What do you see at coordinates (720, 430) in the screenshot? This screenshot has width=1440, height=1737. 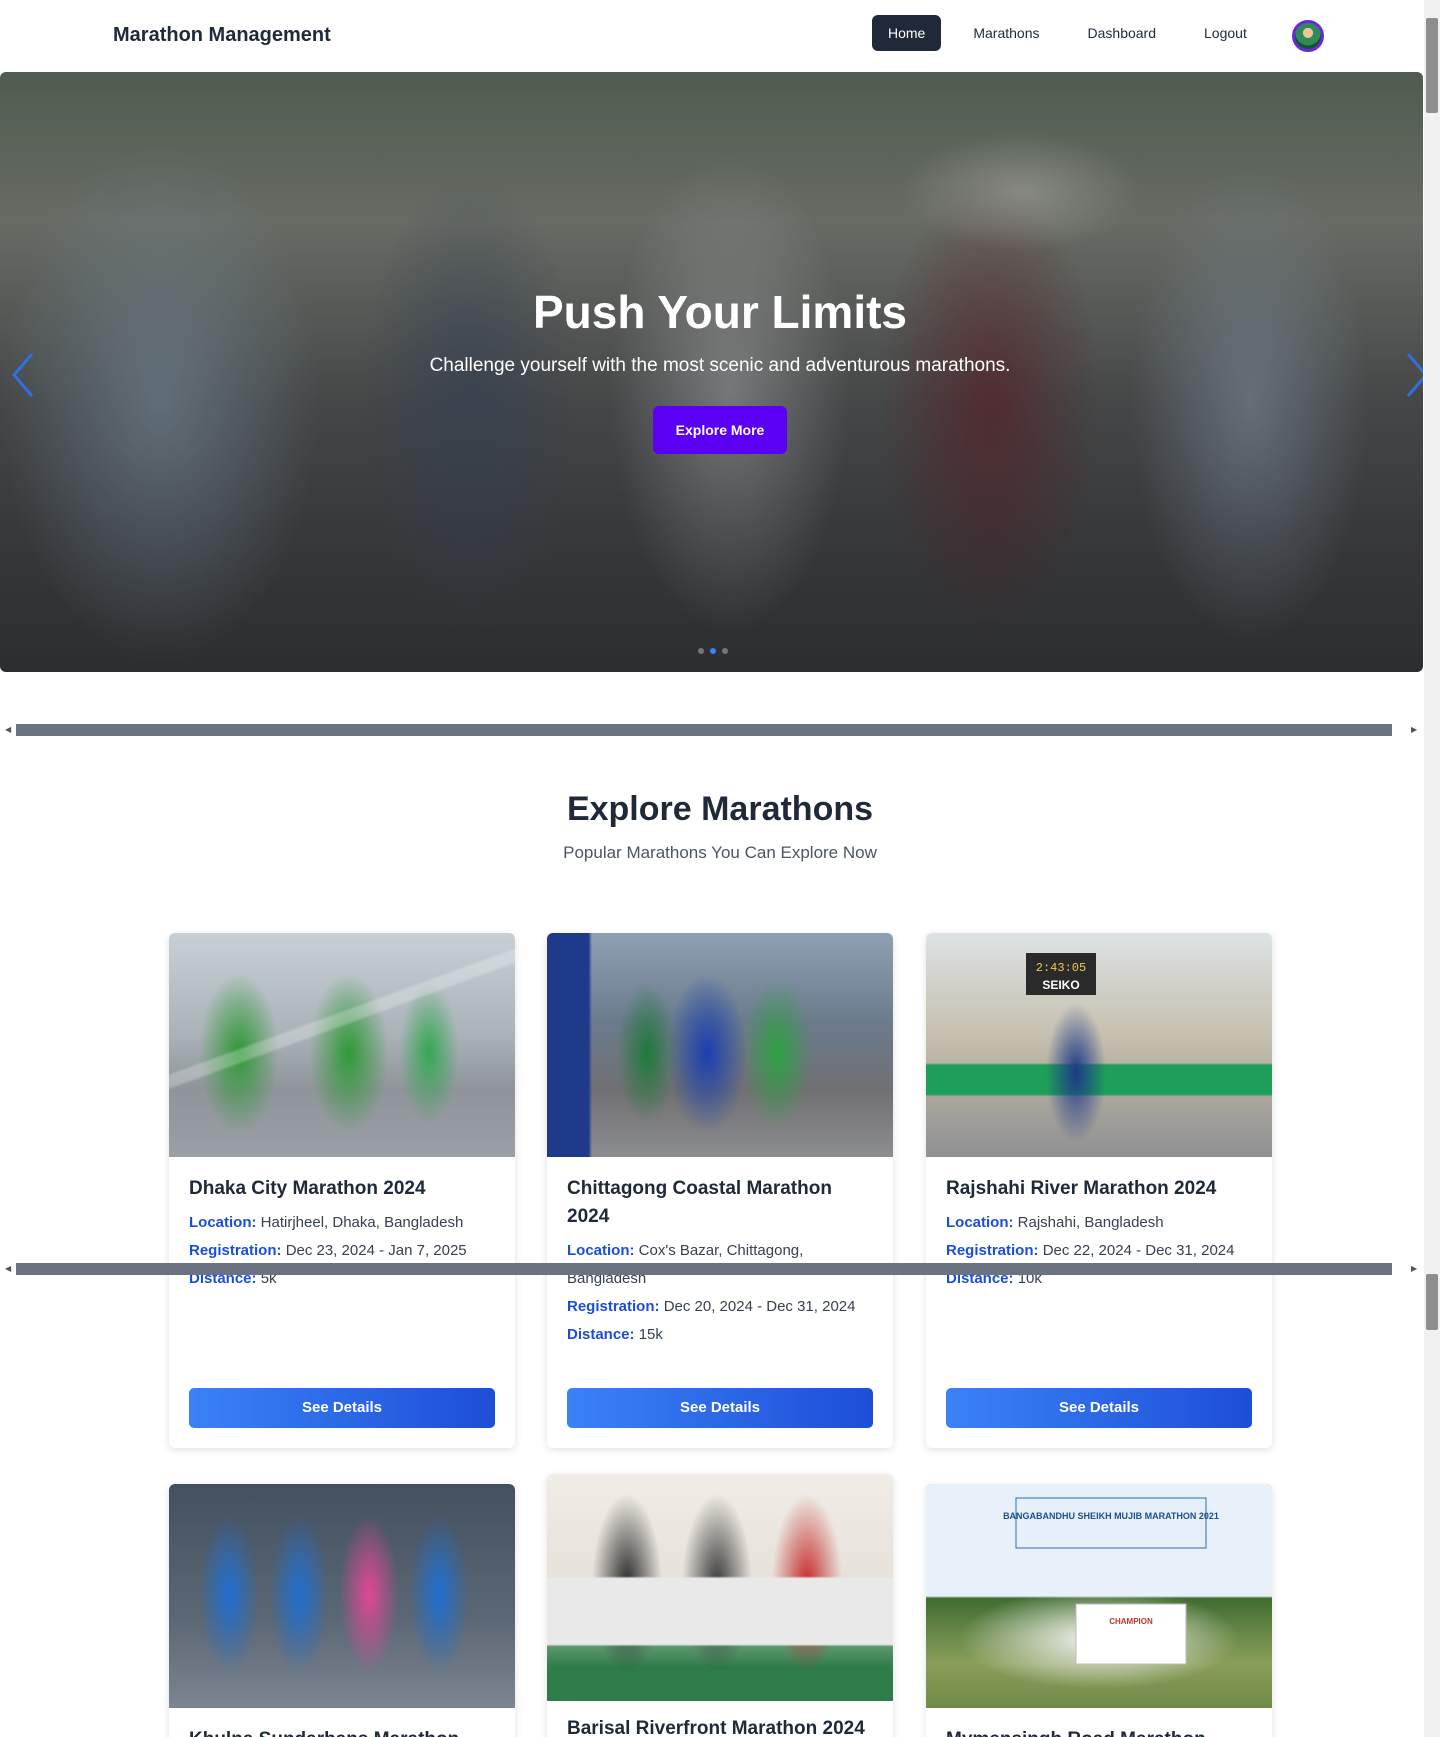 I see `explore-more-button: Explore More` at bounding box center [720, 430].